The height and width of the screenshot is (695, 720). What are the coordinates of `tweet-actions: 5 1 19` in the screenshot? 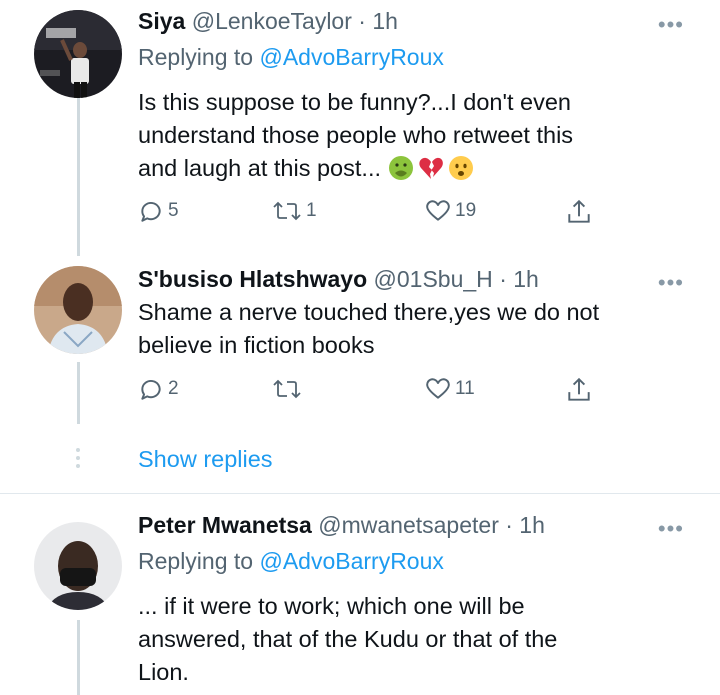 It's located at (373, 213).